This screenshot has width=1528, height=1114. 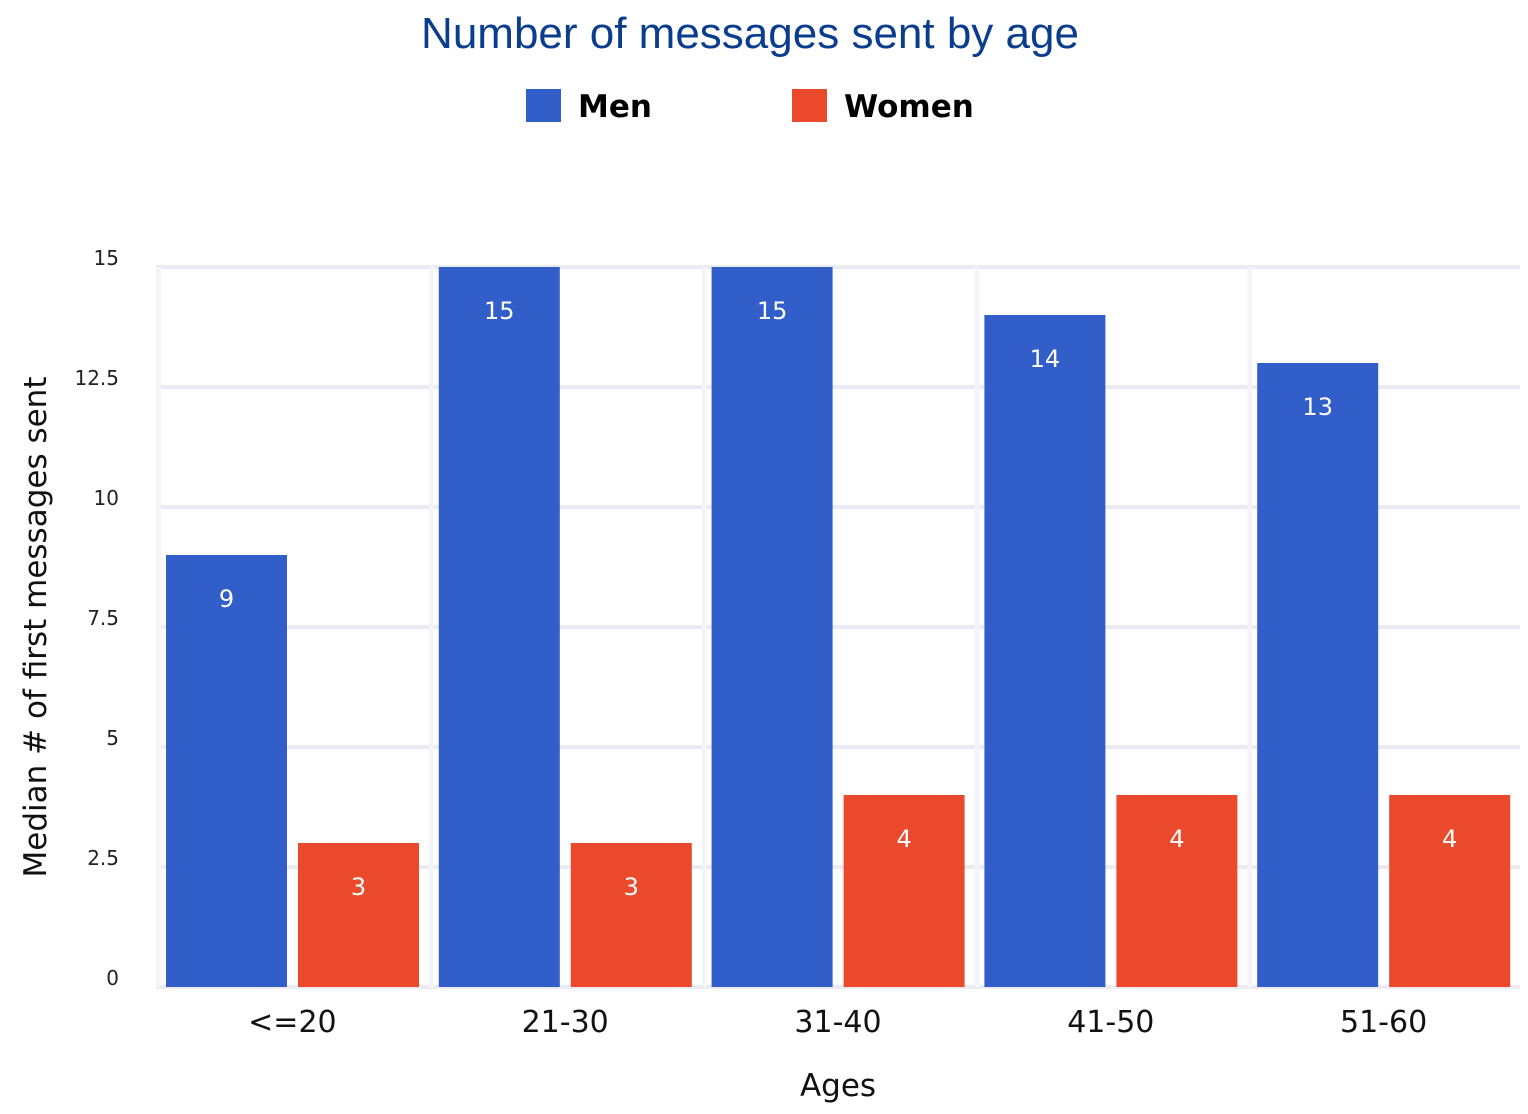 What do you see at coordinates (750, 107) in the screenshot?
I see `legend: Men Women` at bounding box center [750, 107].